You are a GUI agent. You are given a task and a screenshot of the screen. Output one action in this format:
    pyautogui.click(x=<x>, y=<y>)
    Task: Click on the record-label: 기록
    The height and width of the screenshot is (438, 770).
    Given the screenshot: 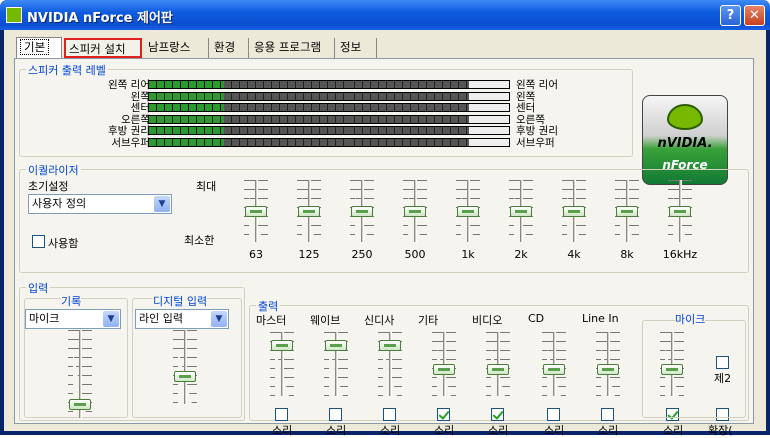 What is the action you would take?
    pyautogui.click(x=71, y=301)
    